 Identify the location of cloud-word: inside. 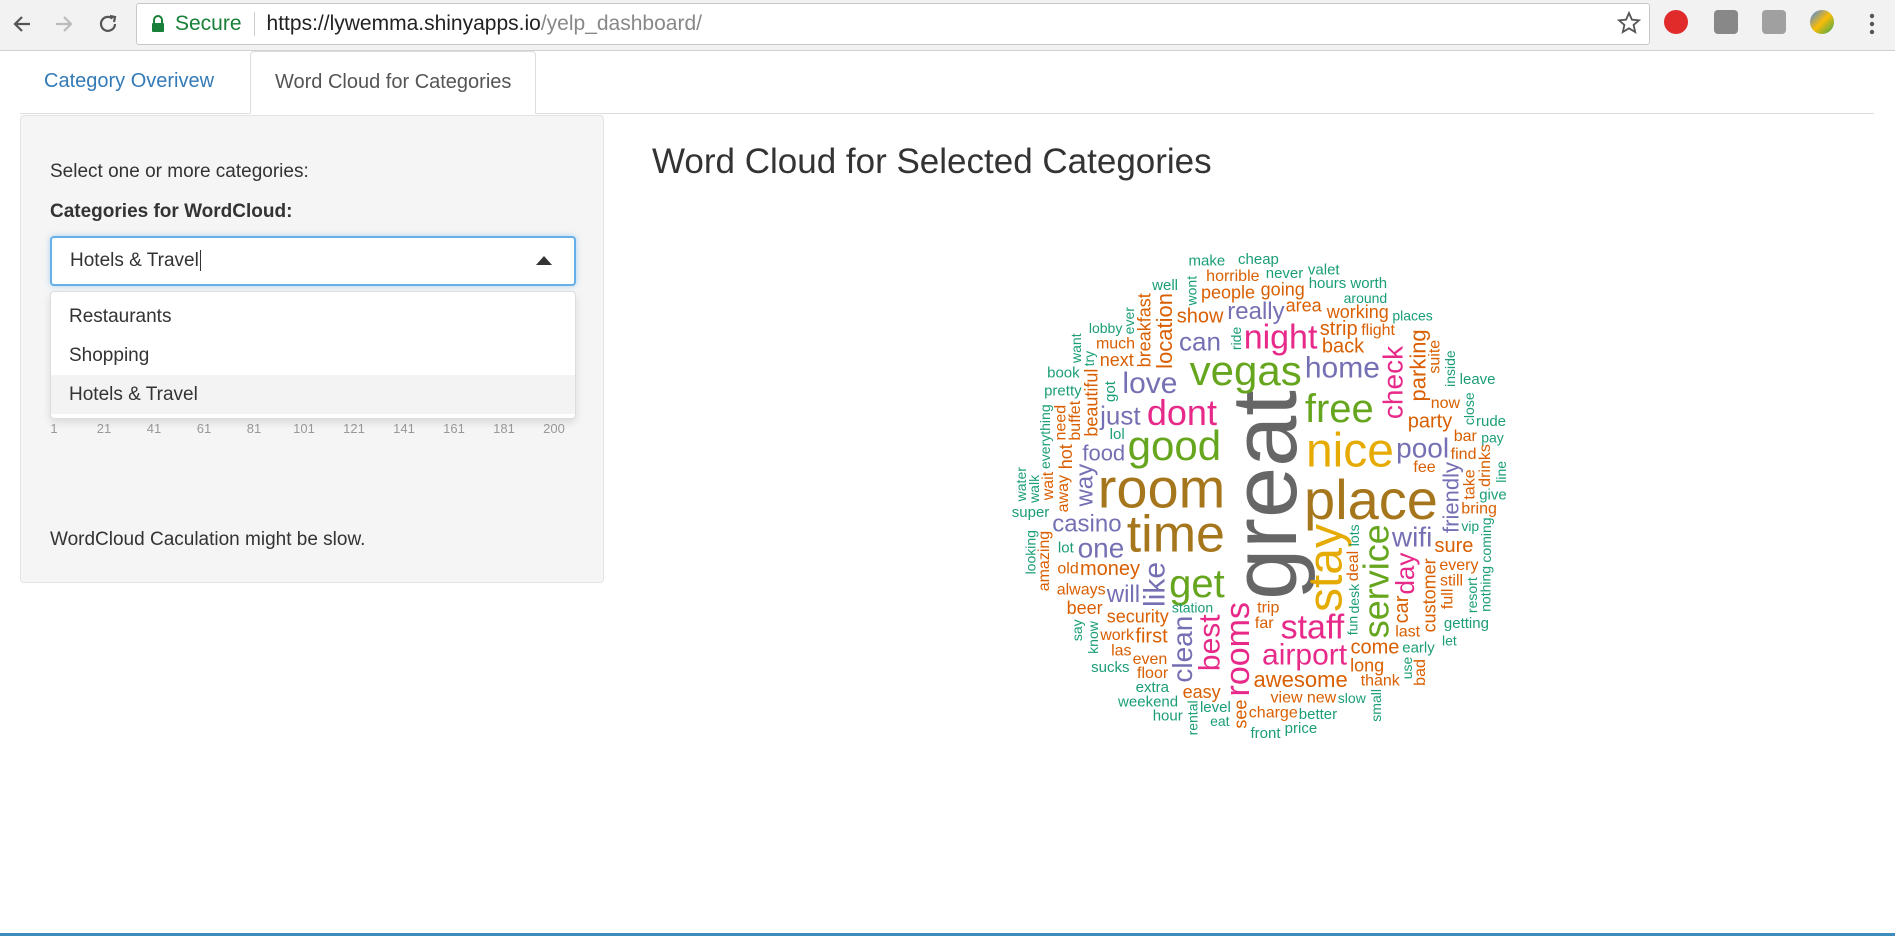
(1450, 368).